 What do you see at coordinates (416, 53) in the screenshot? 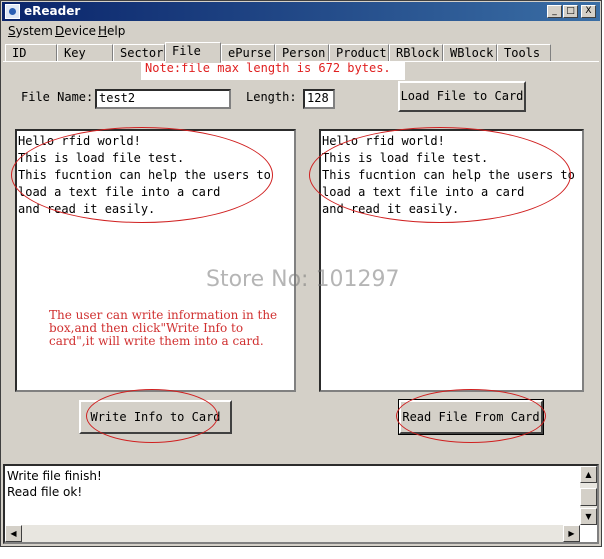
I see `tab-rblock: RBlock` at bounding box center [416, 53].